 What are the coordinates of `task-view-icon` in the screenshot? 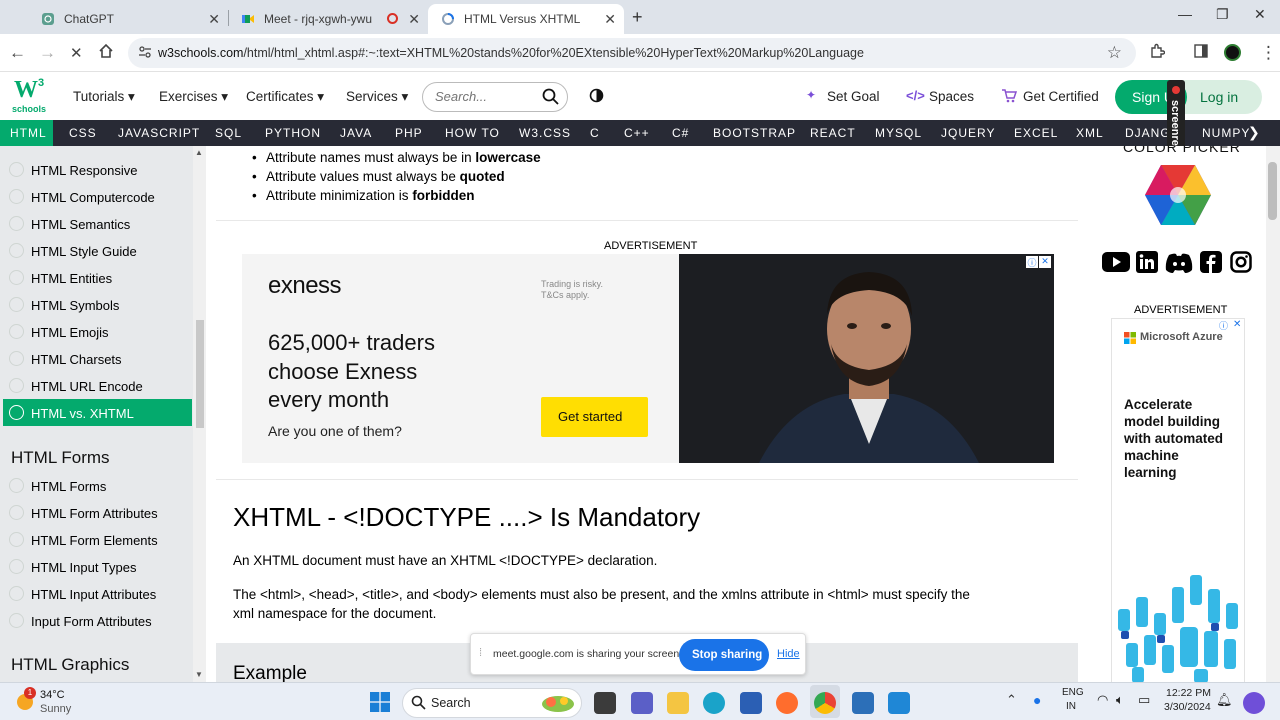 It's located at (605, 703).